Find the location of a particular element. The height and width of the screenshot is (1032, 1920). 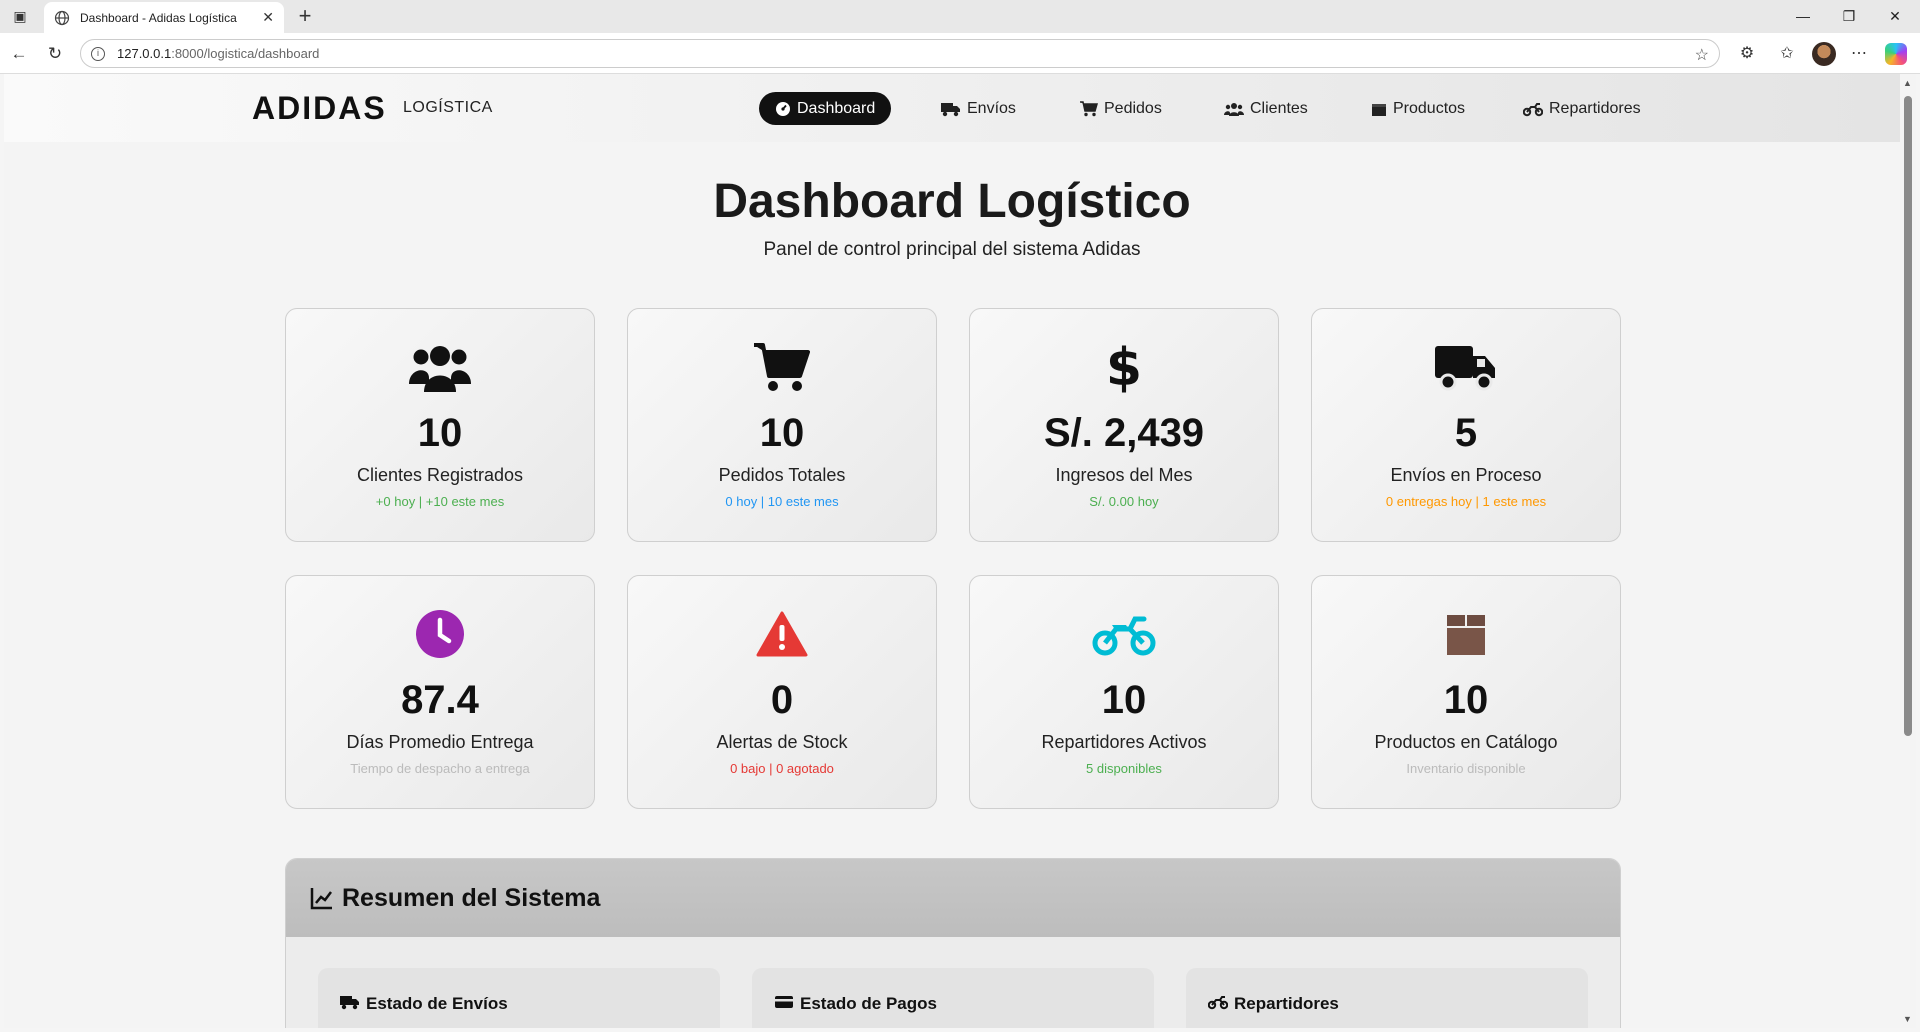

stat-detail: 0 hoy | 10 este mes is located at coordinates (782, 501).